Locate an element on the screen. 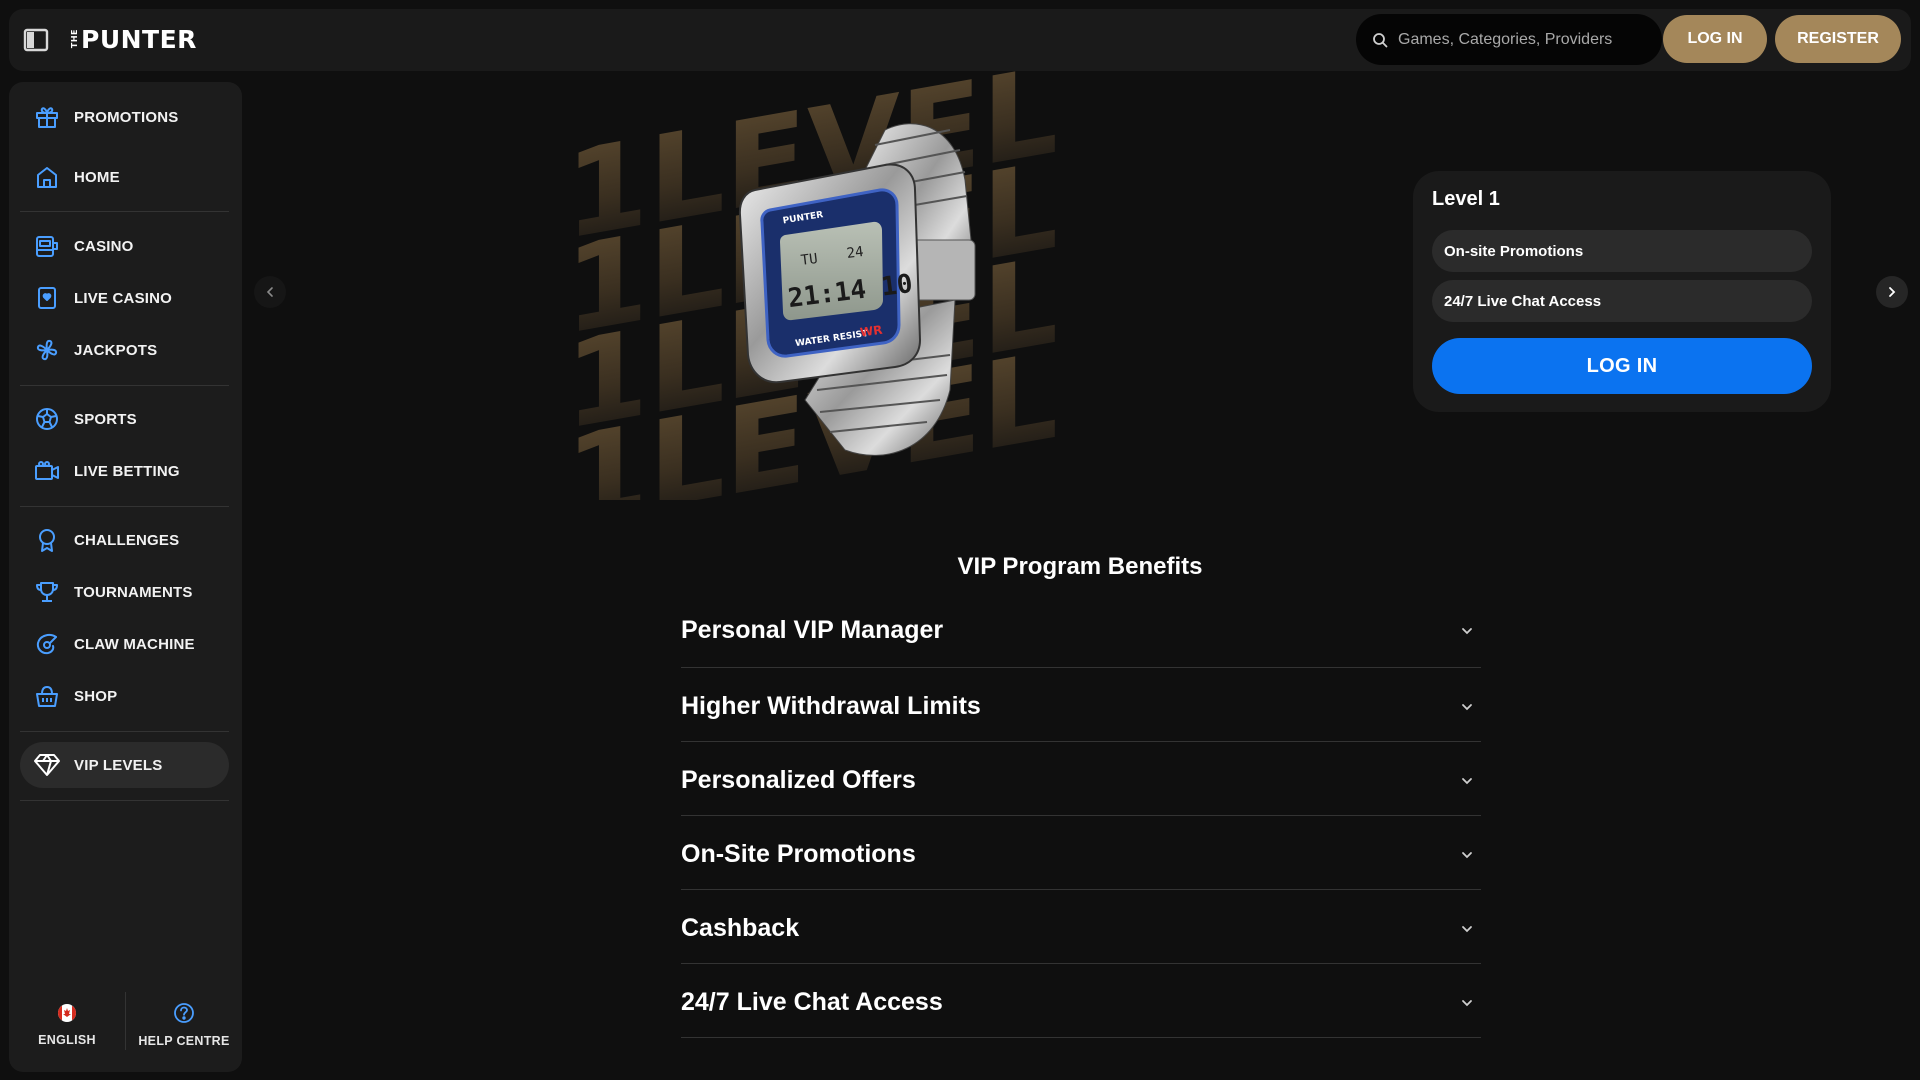 The image size is (1920, 1080). language-selector: ENGLISH is located at coordinates (67, 1022).